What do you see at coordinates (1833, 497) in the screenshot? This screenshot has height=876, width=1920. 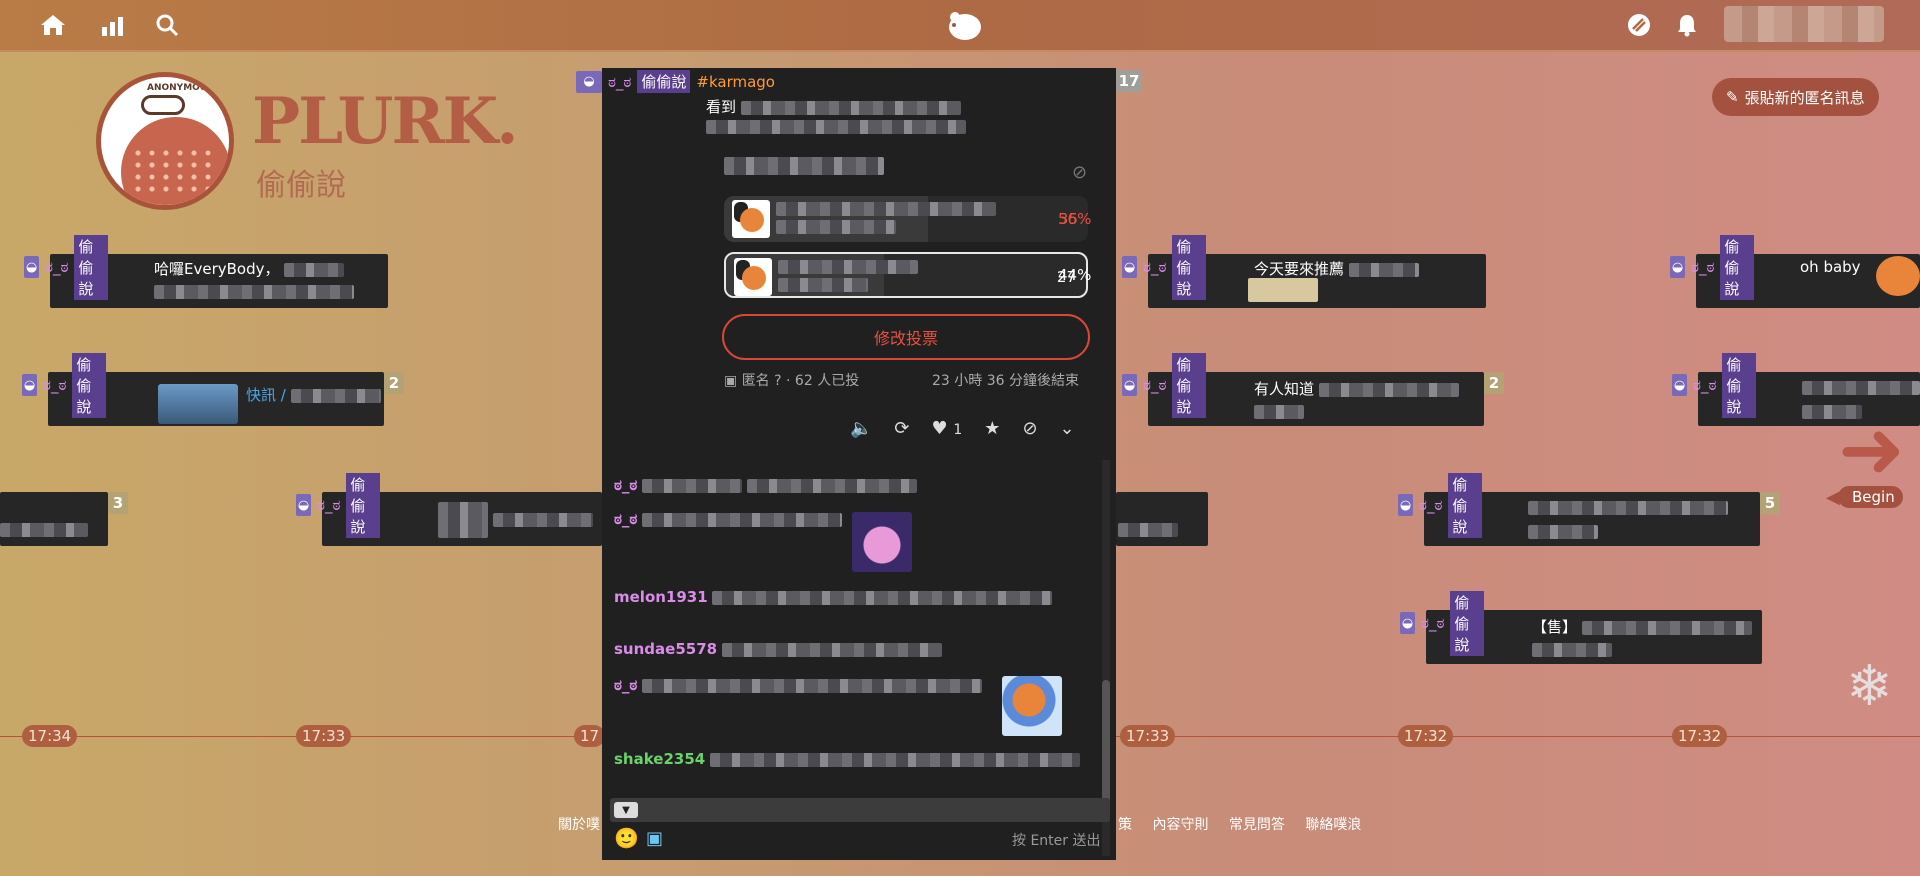 I see `left-arrow-icon: ◀` at bounding box center [1833, 497].